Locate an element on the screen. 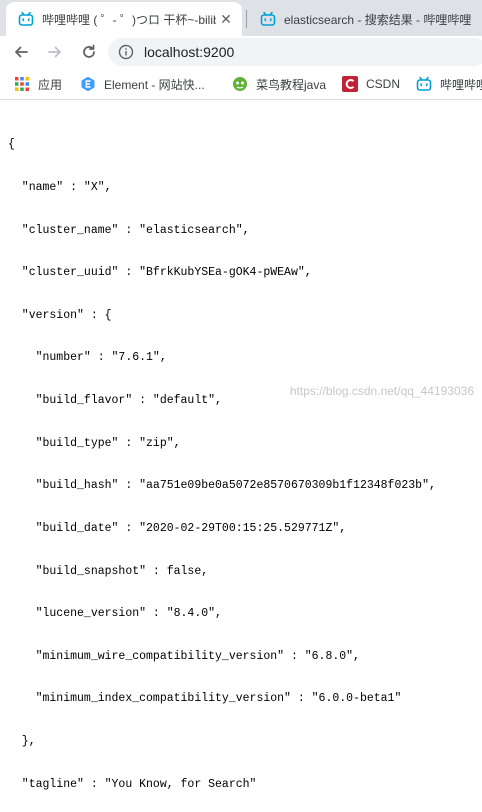  tab-separator is located at coordinates (246, 19).